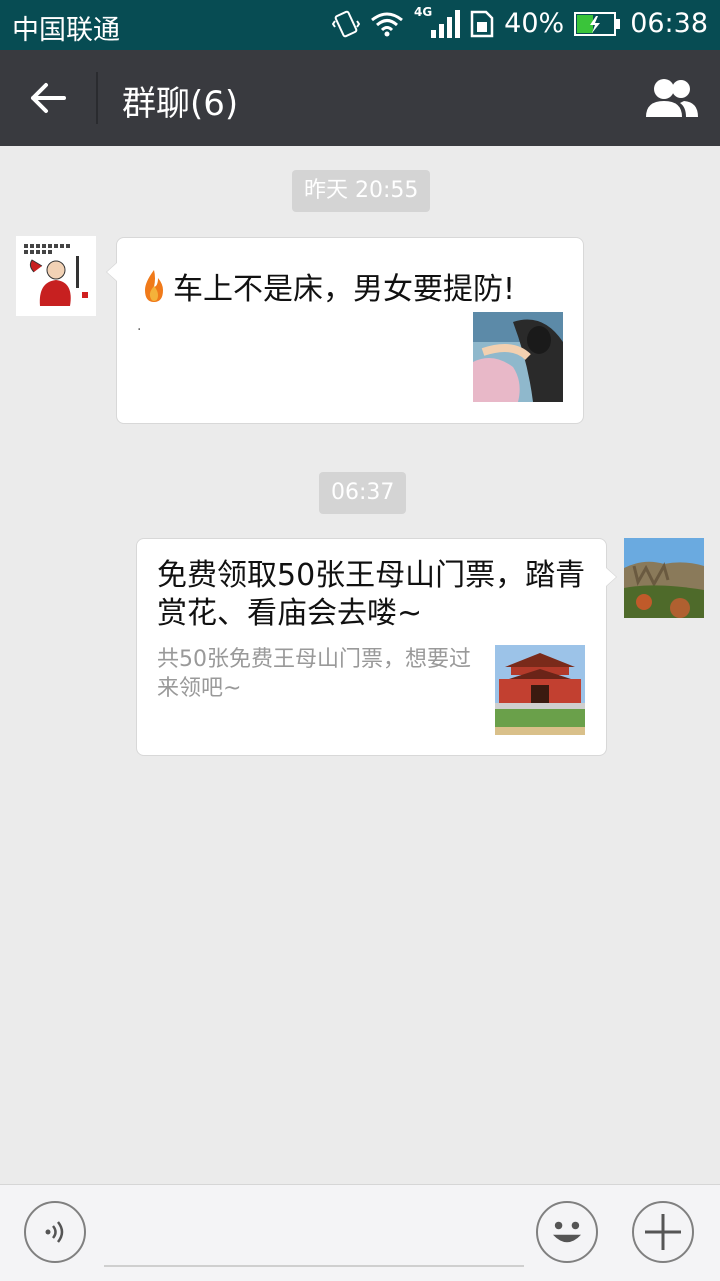  What do you see at coordinates (344, 289) in the screenshot?
I see `article-title-text: 车上不是床，男女要提防!` at bounding box center [344, 289].